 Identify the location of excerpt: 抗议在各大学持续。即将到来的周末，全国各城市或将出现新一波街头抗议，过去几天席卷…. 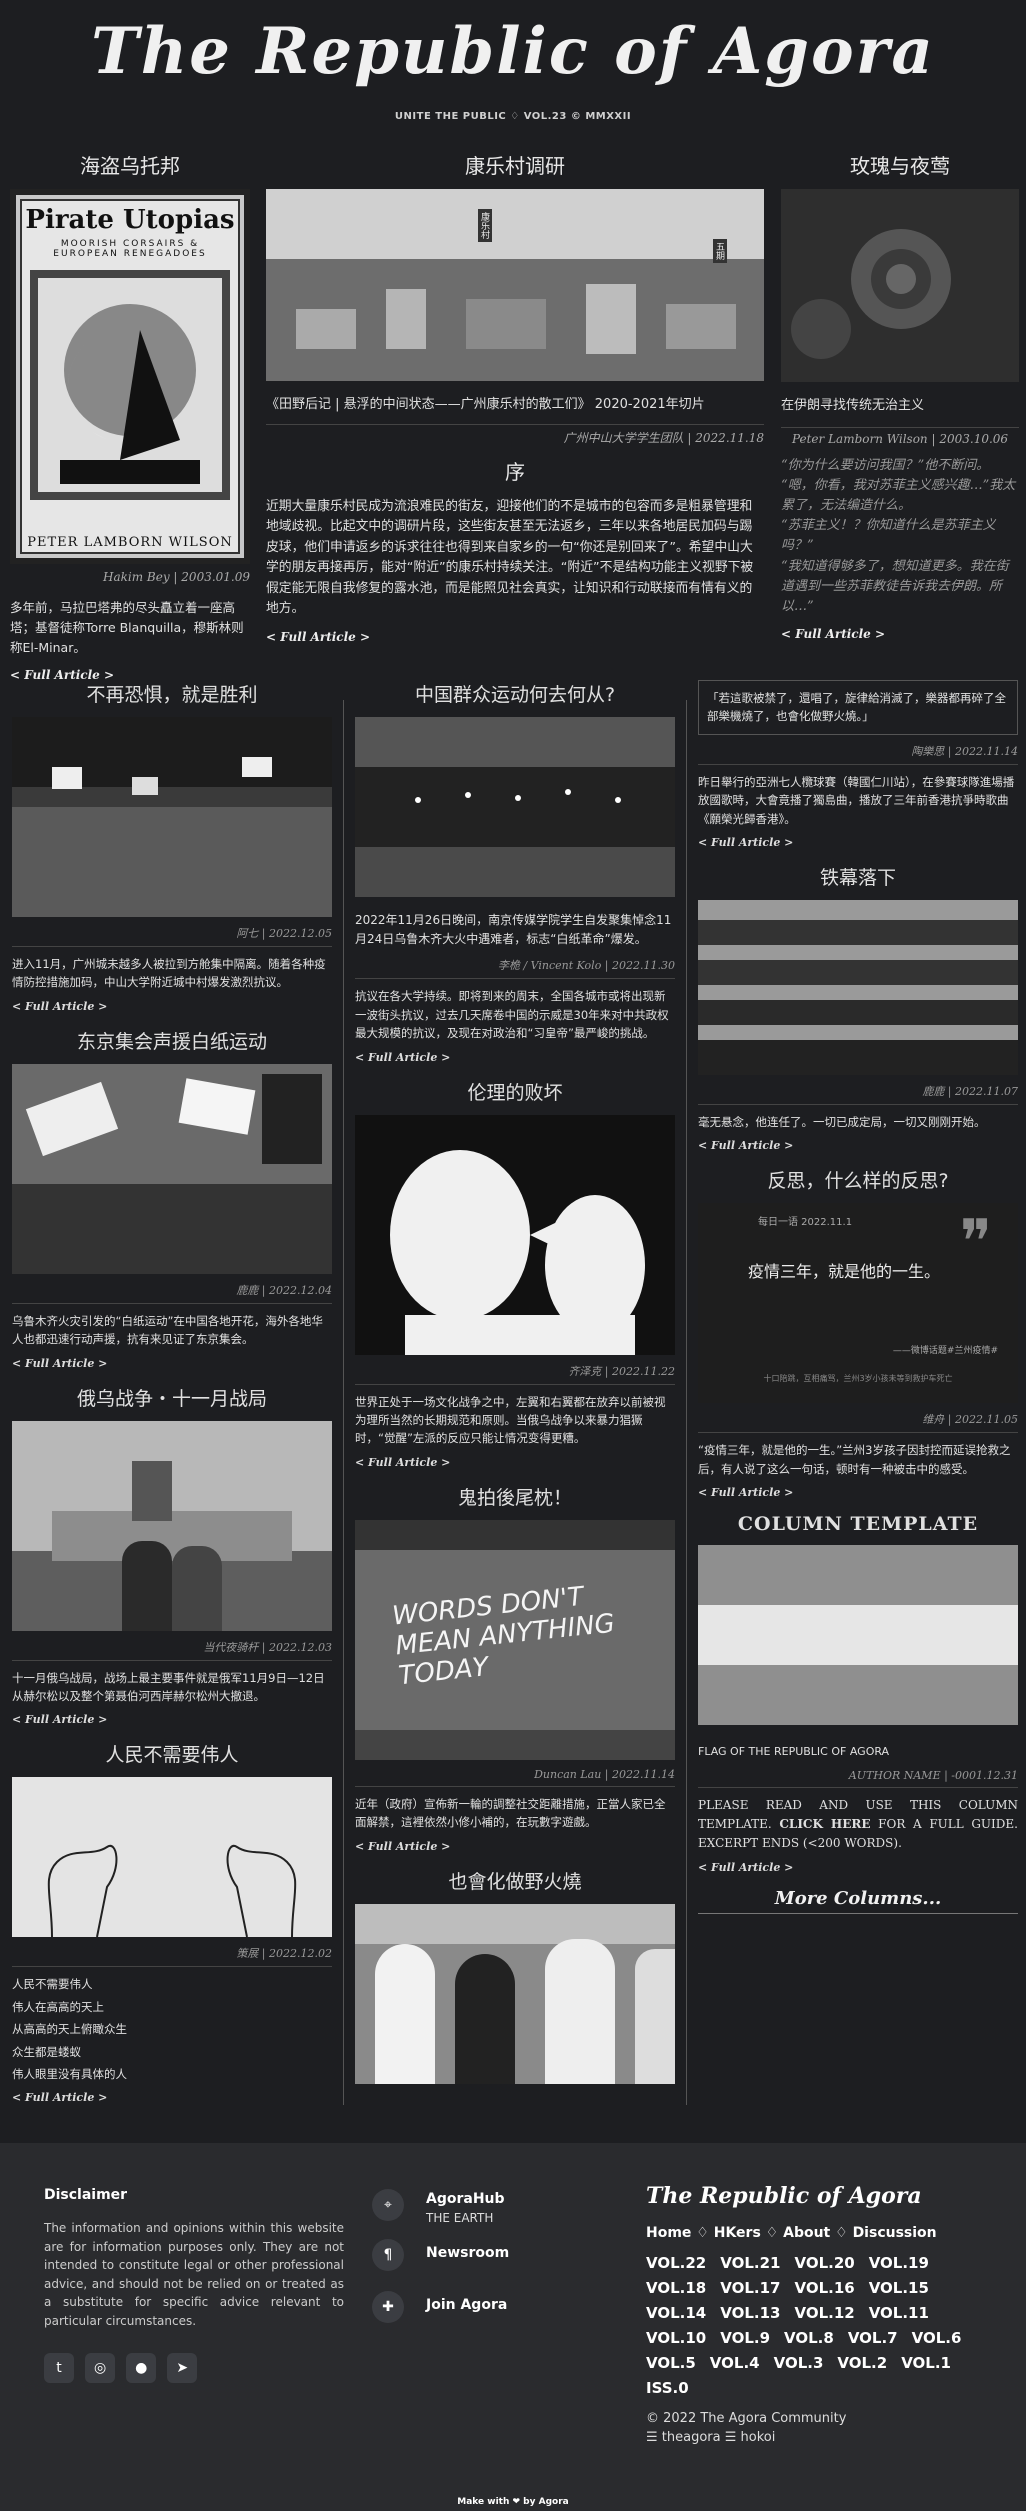
(512, 1015).